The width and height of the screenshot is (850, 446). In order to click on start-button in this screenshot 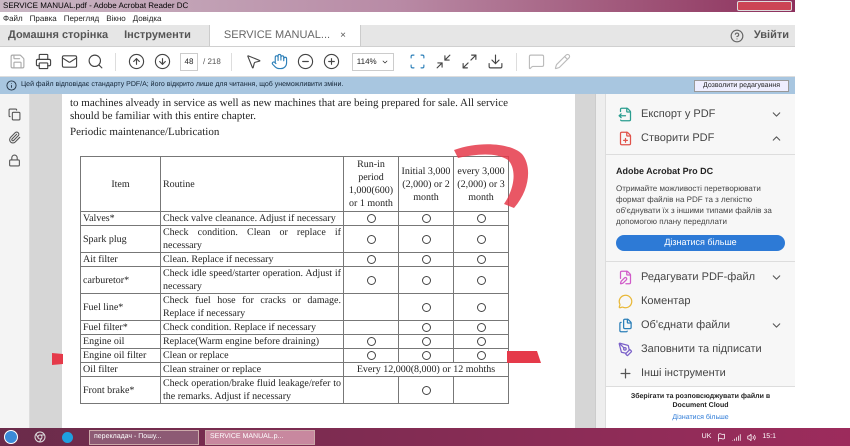, I will do `click(11, 437)`.